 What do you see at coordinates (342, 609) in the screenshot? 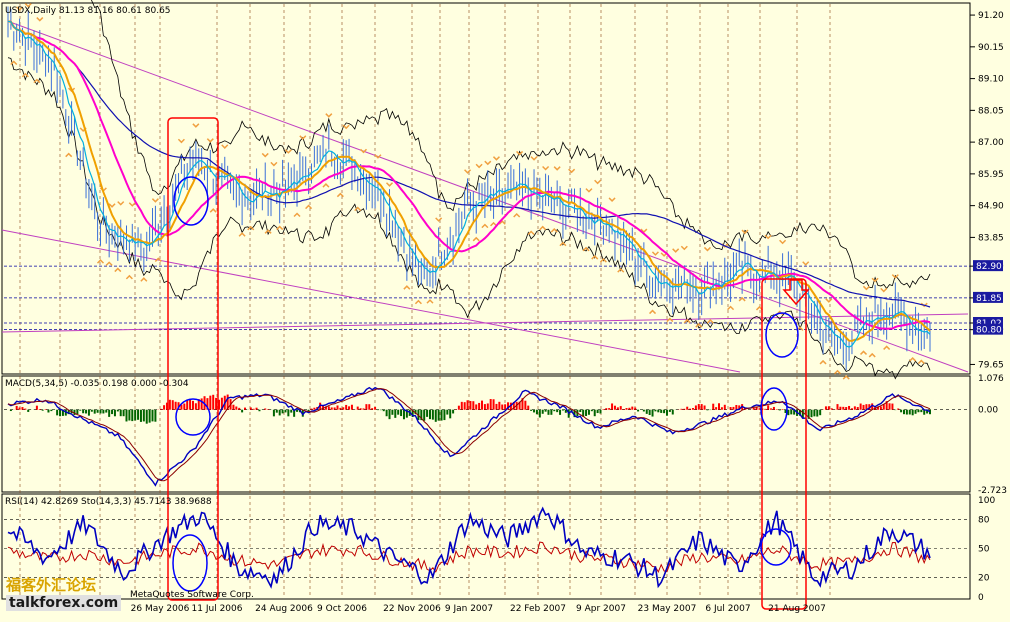
I see `date-label: 9 Oct 2006` at bounding box center [342, 609].